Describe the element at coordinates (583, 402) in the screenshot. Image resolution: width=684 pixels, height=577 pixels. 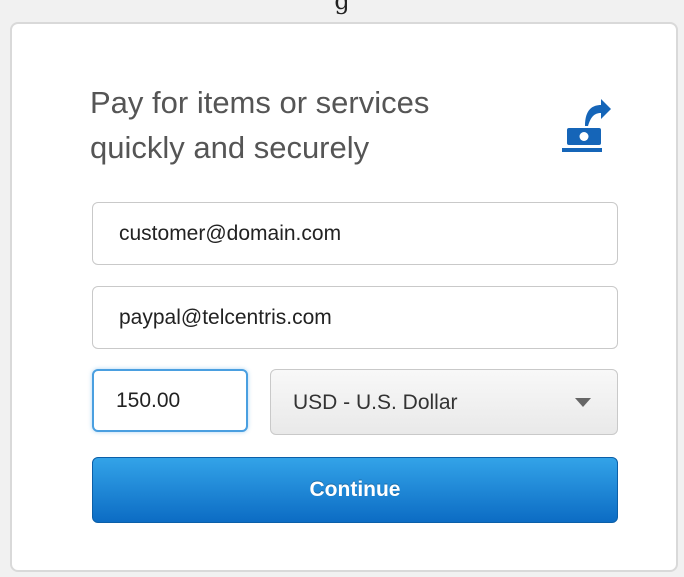
I see `chevron-down-icon` at that location.